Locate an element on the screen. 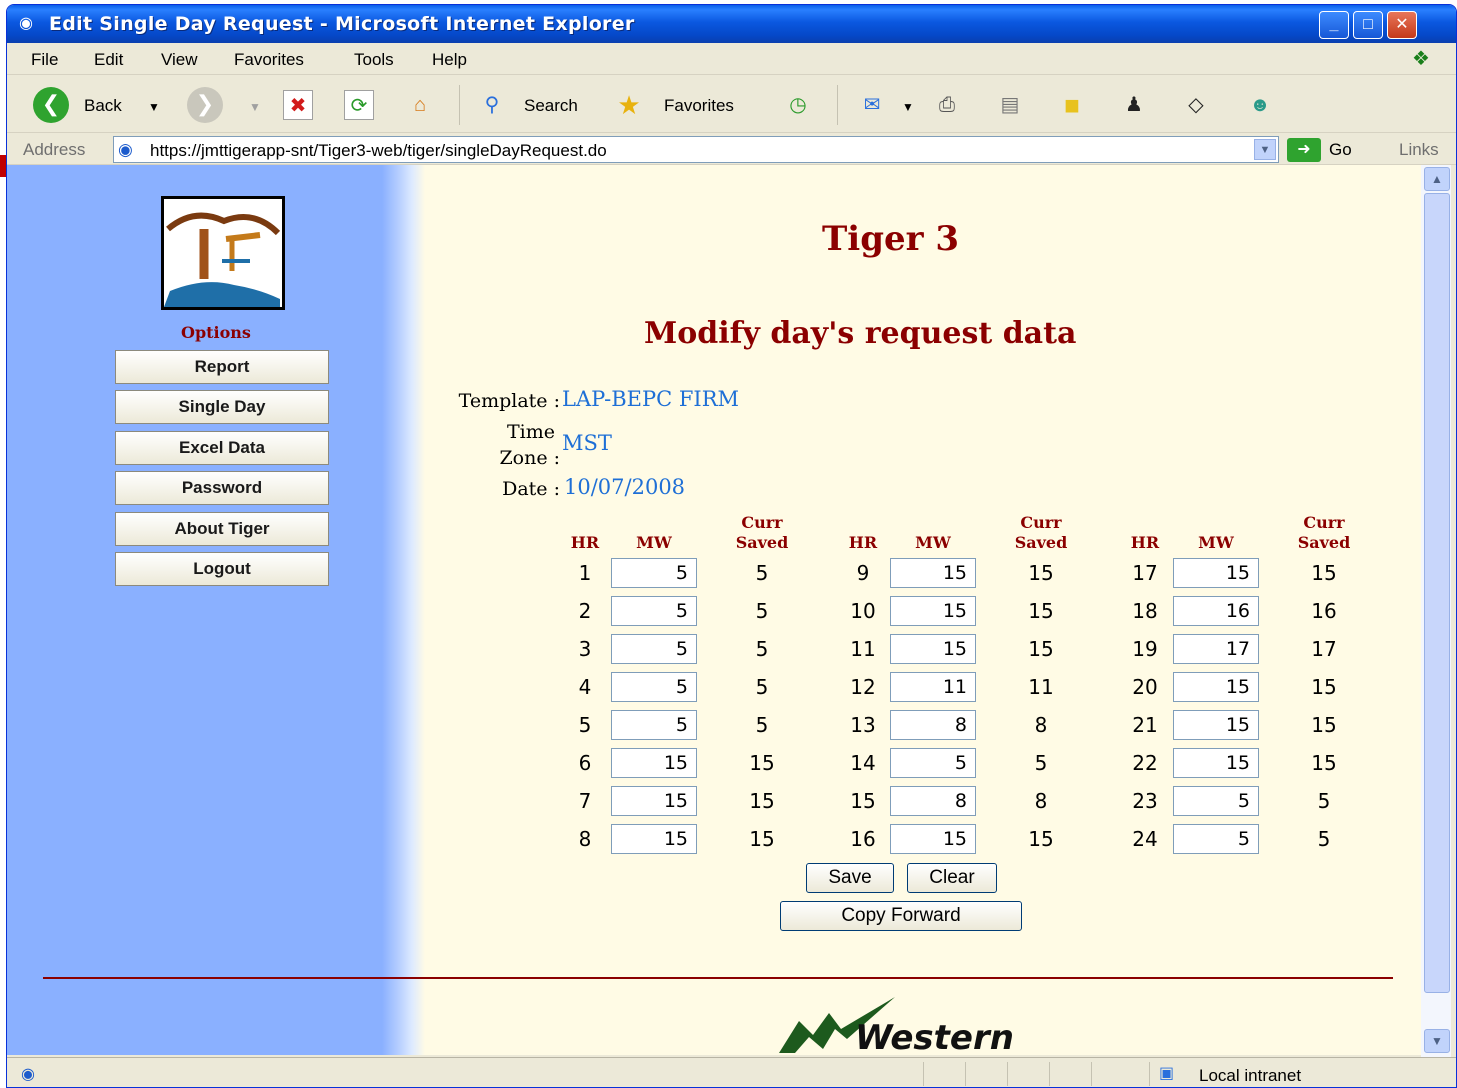 The height and width of the screenshot is (1088, 1457). hour-cell: 17 is located at coordinates (1145, 573).